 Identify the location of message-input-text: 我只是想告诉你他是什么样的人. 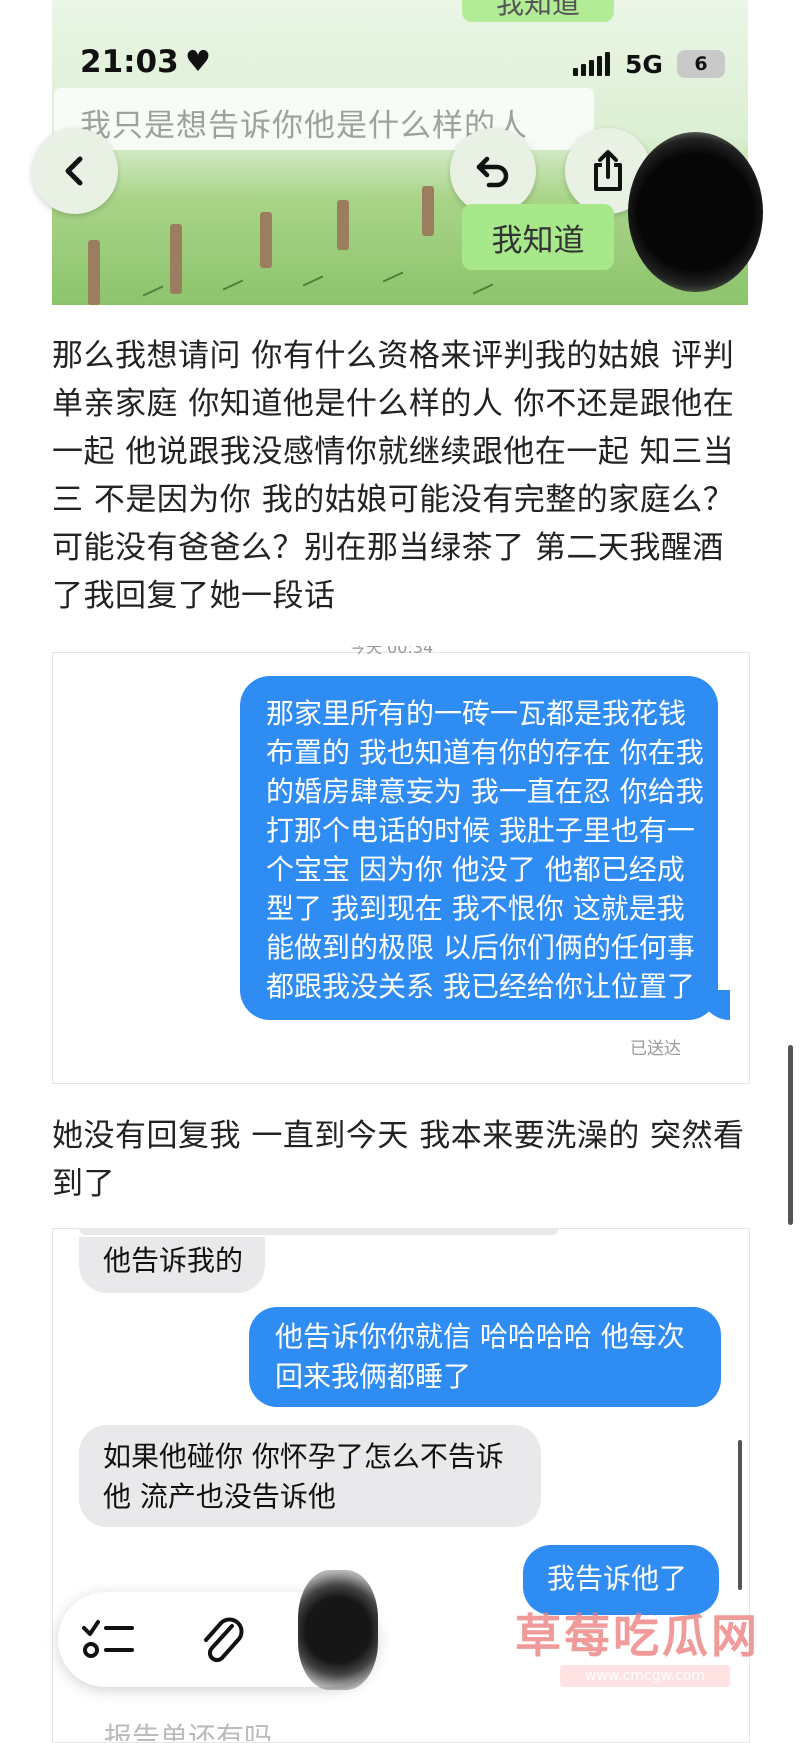
(304, 126).